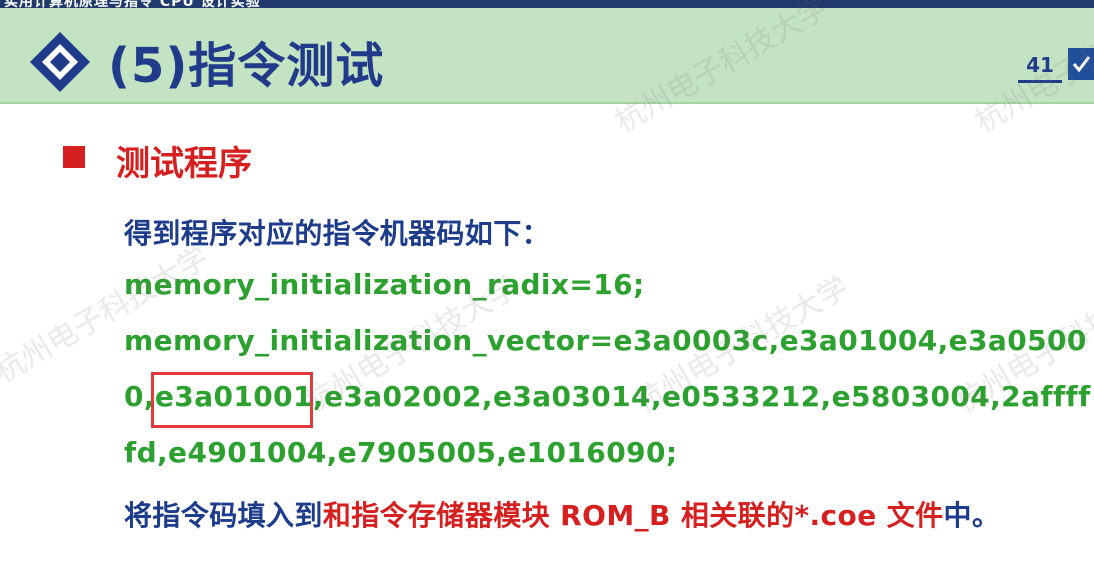  What do you see at coordinates (547, 4) in the screenshot?
I see `top-strip: 实用计算机原理与指令 CPU 设计实验` at bounding box center [547, 4].